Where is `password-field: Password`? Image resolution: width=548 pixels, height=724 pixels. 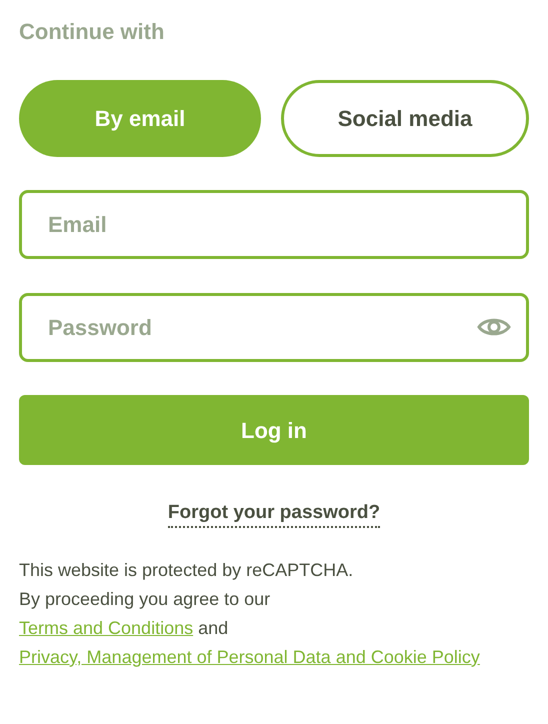
password-field: Password is located at coordinates (274, 327).